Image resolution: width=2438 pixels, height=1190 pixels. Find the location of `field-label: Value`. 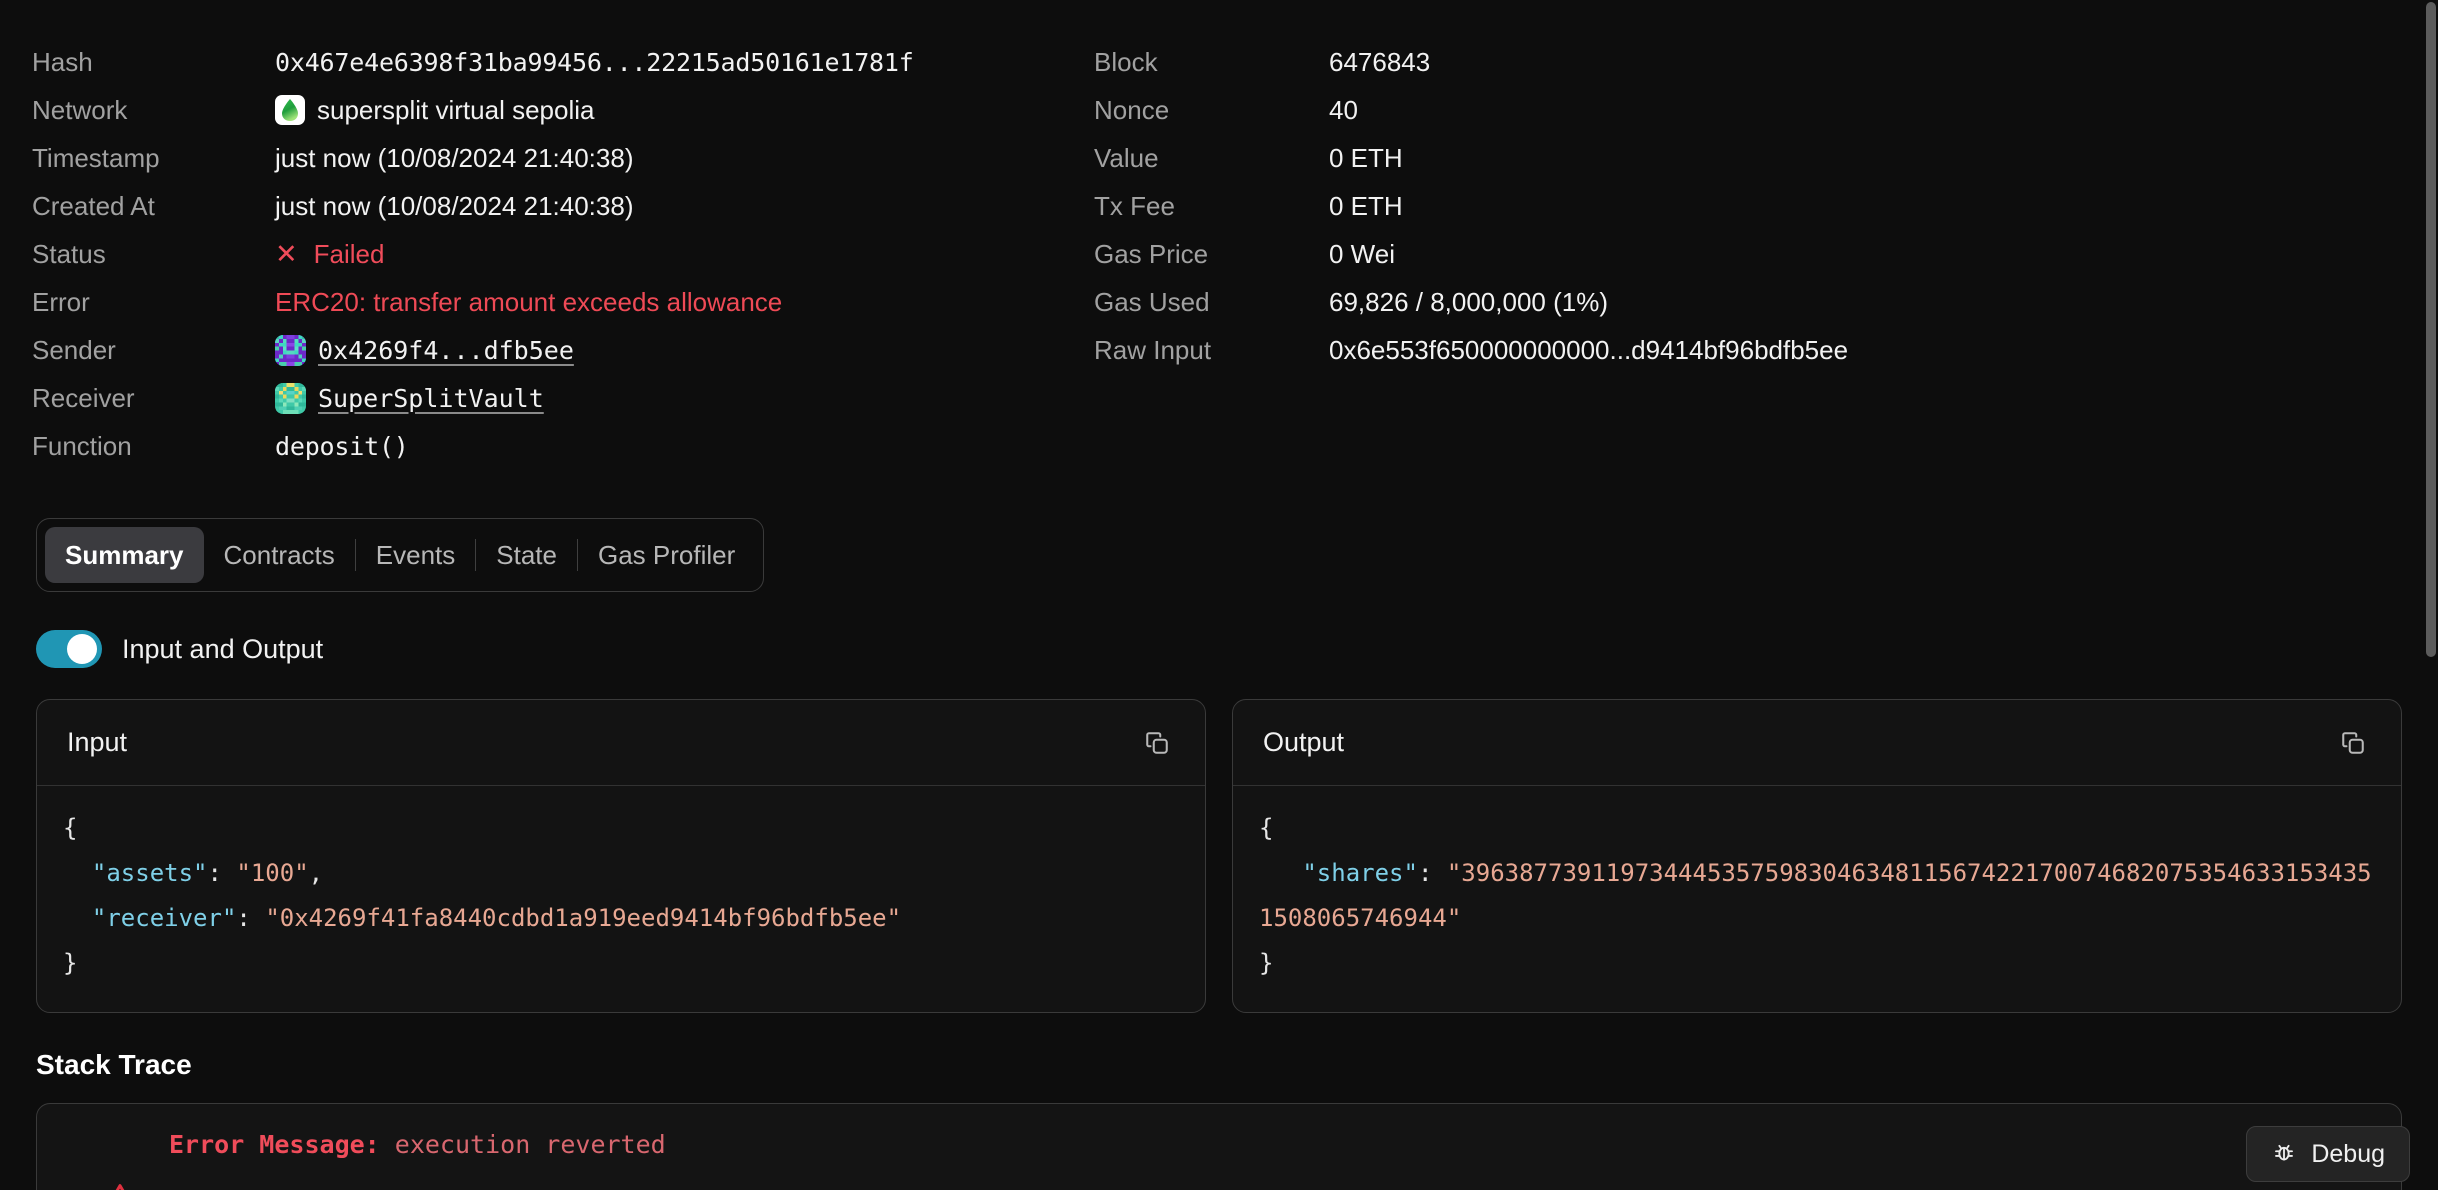

field-label: Value is located at coordinates (1126, 158).